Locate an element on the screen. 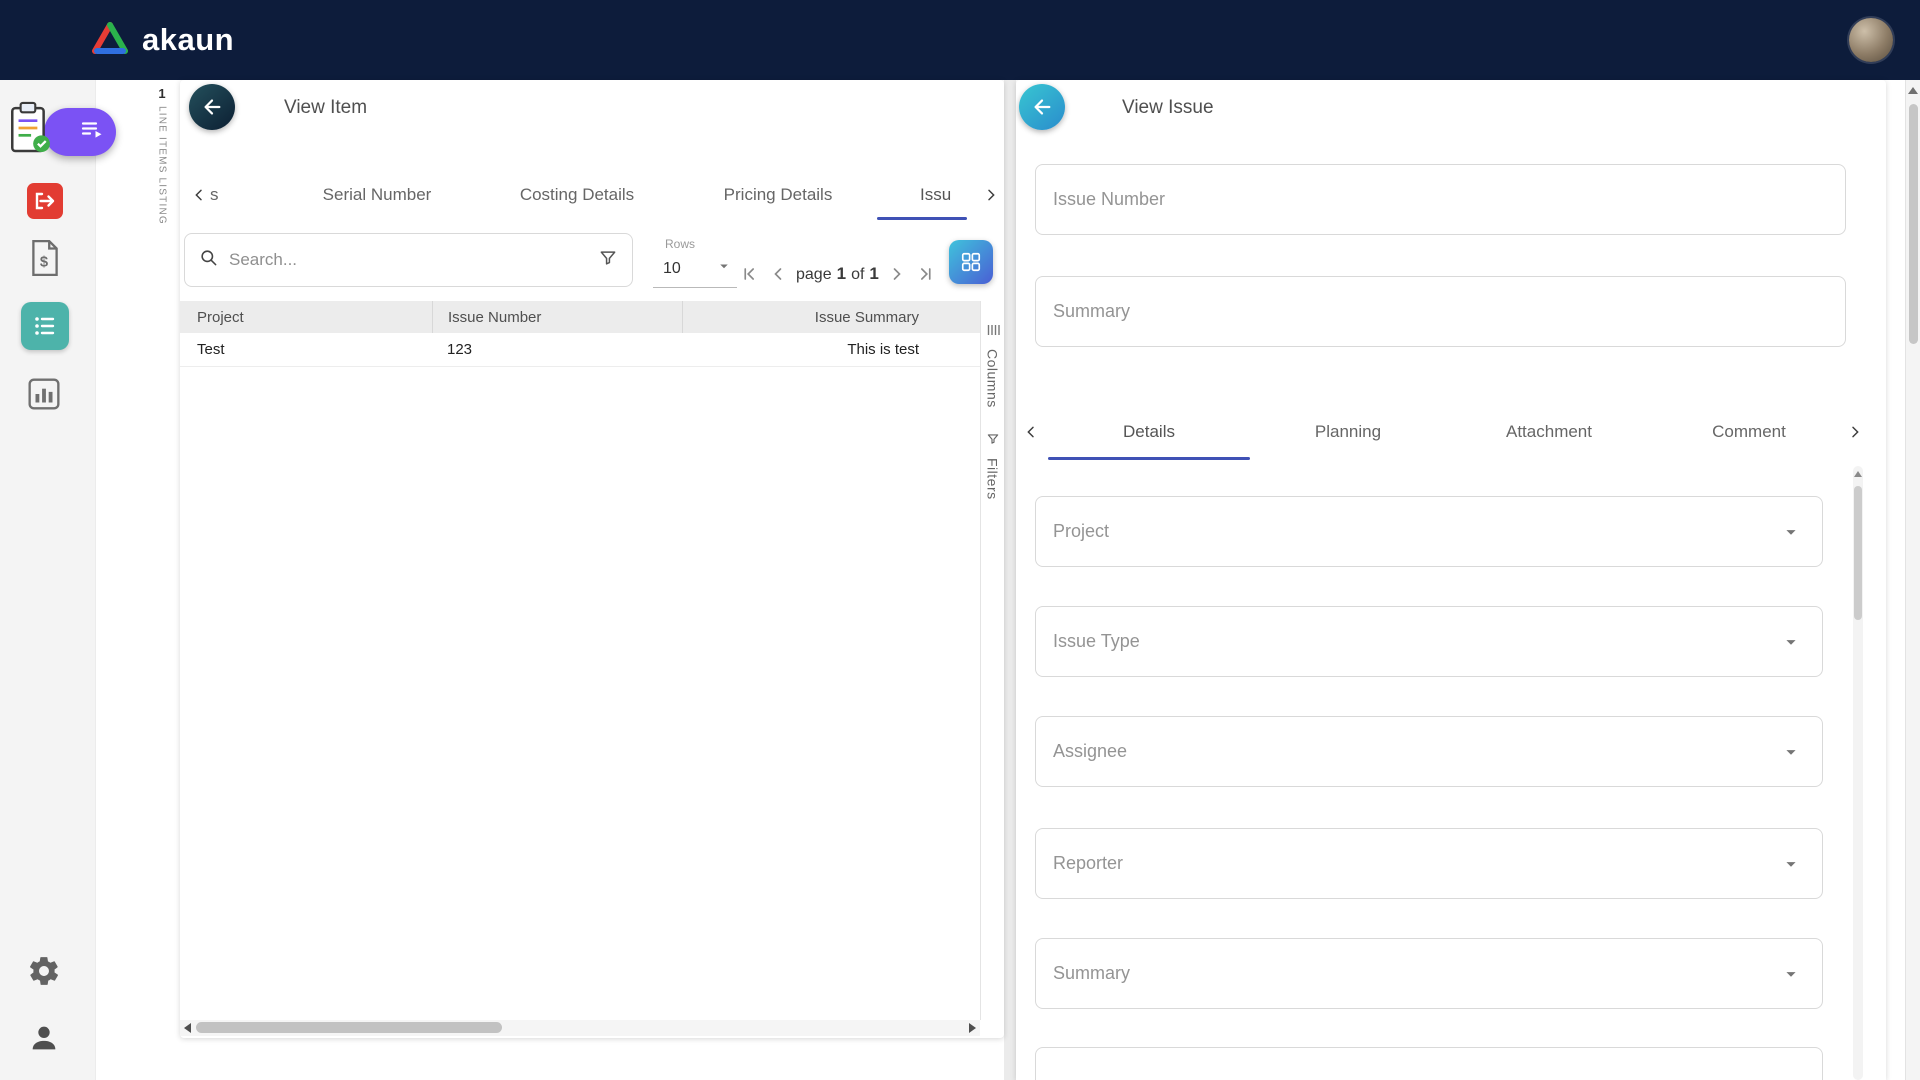 Image resolution: width=1920 pixels, height=1080 pixels. page-indicator: page 1 of 1 is located at coordinates (837, 274).